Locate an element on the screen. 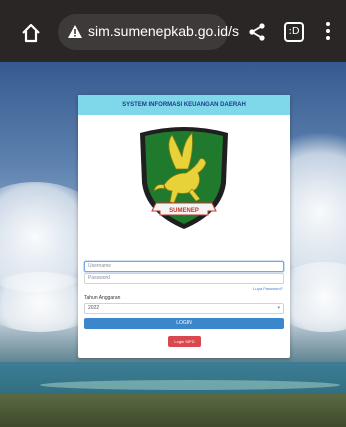  fiscal-year-select: 2022 ▾ is located at coordinates (184, 308).